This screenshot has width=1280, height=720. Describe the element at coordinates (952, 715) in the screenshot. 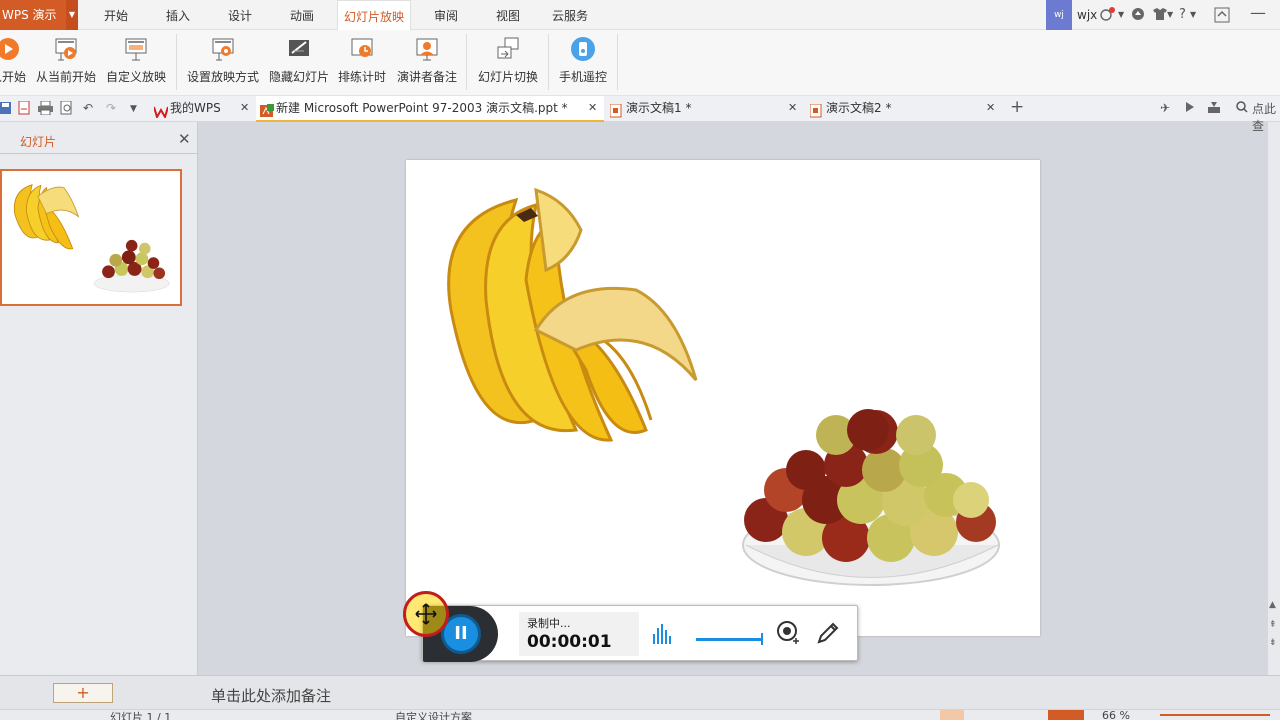

I see `normal-view-button` at that location.